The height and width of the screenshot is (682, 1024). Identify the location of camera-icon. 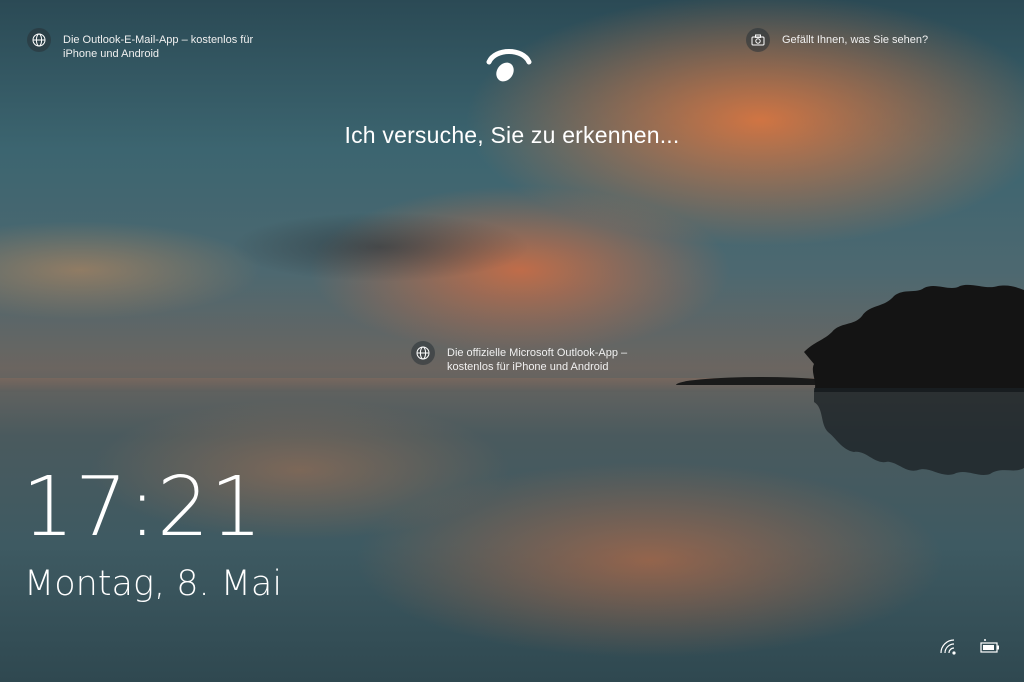
(758, 40).